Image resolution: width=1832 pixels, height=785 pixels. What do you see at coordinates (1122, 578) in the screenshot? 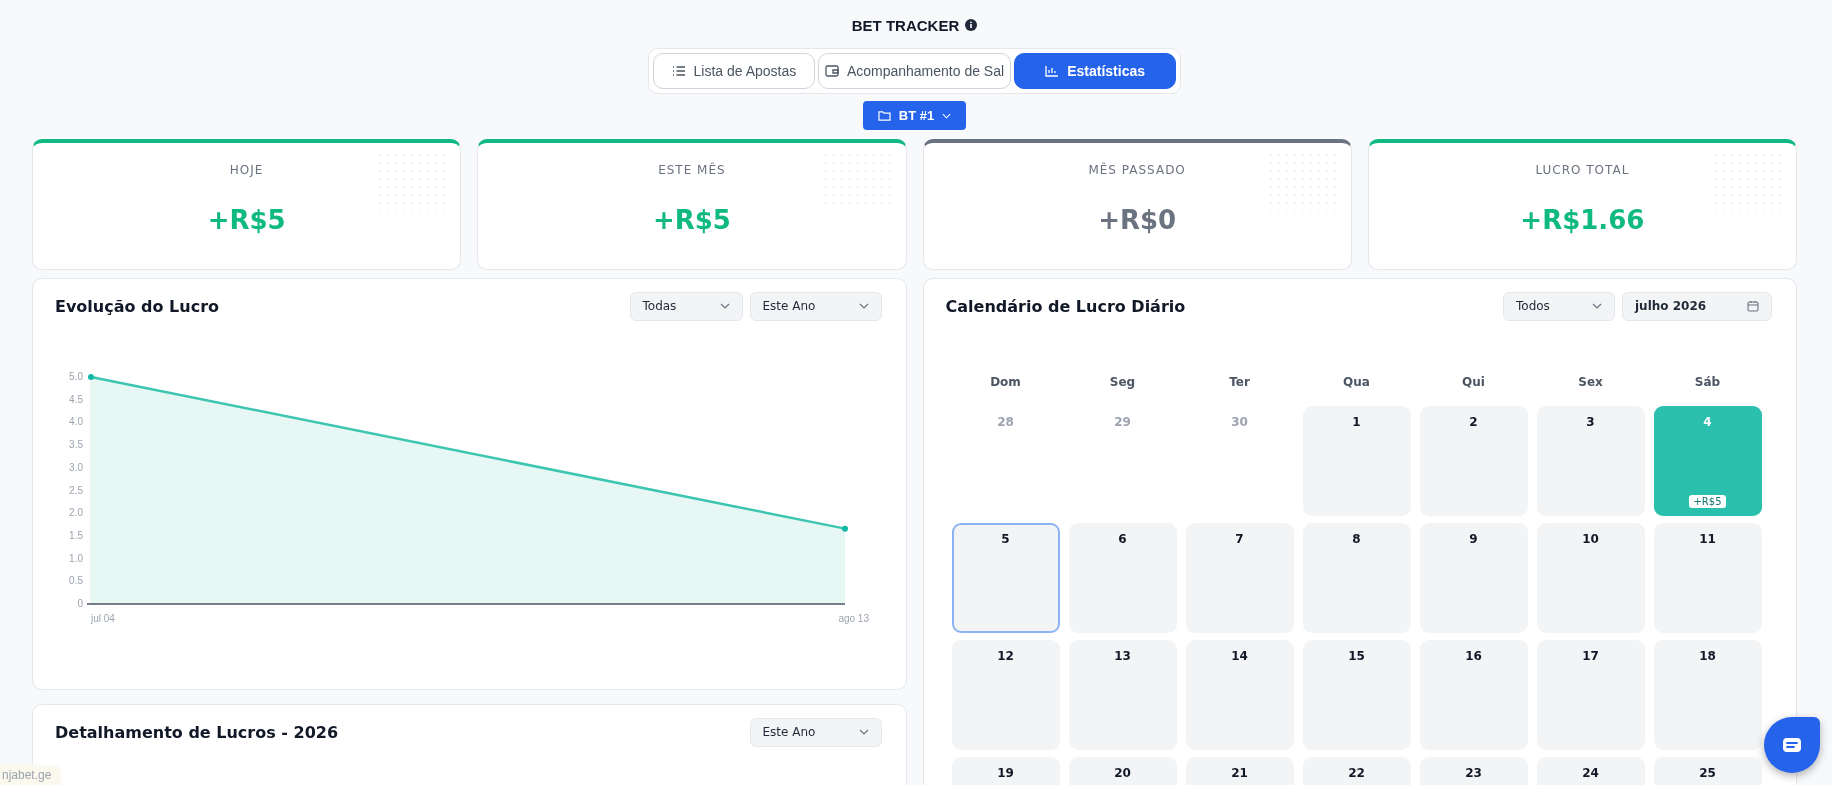
I see `day-cell: 6` at bounding box center [1122, 578].